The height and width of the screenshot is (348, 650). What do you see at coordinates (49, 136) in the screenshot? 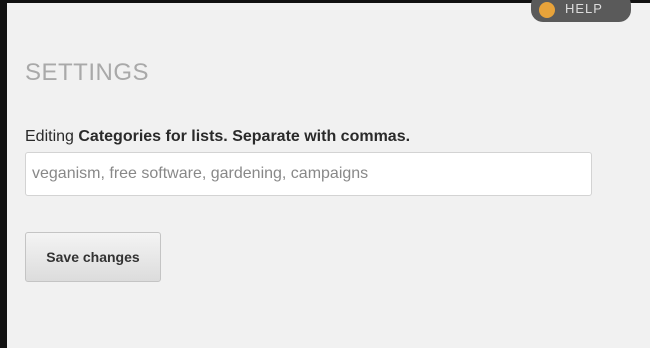
I see `editing-prefix: Editing` at bounding box center [49, 136].